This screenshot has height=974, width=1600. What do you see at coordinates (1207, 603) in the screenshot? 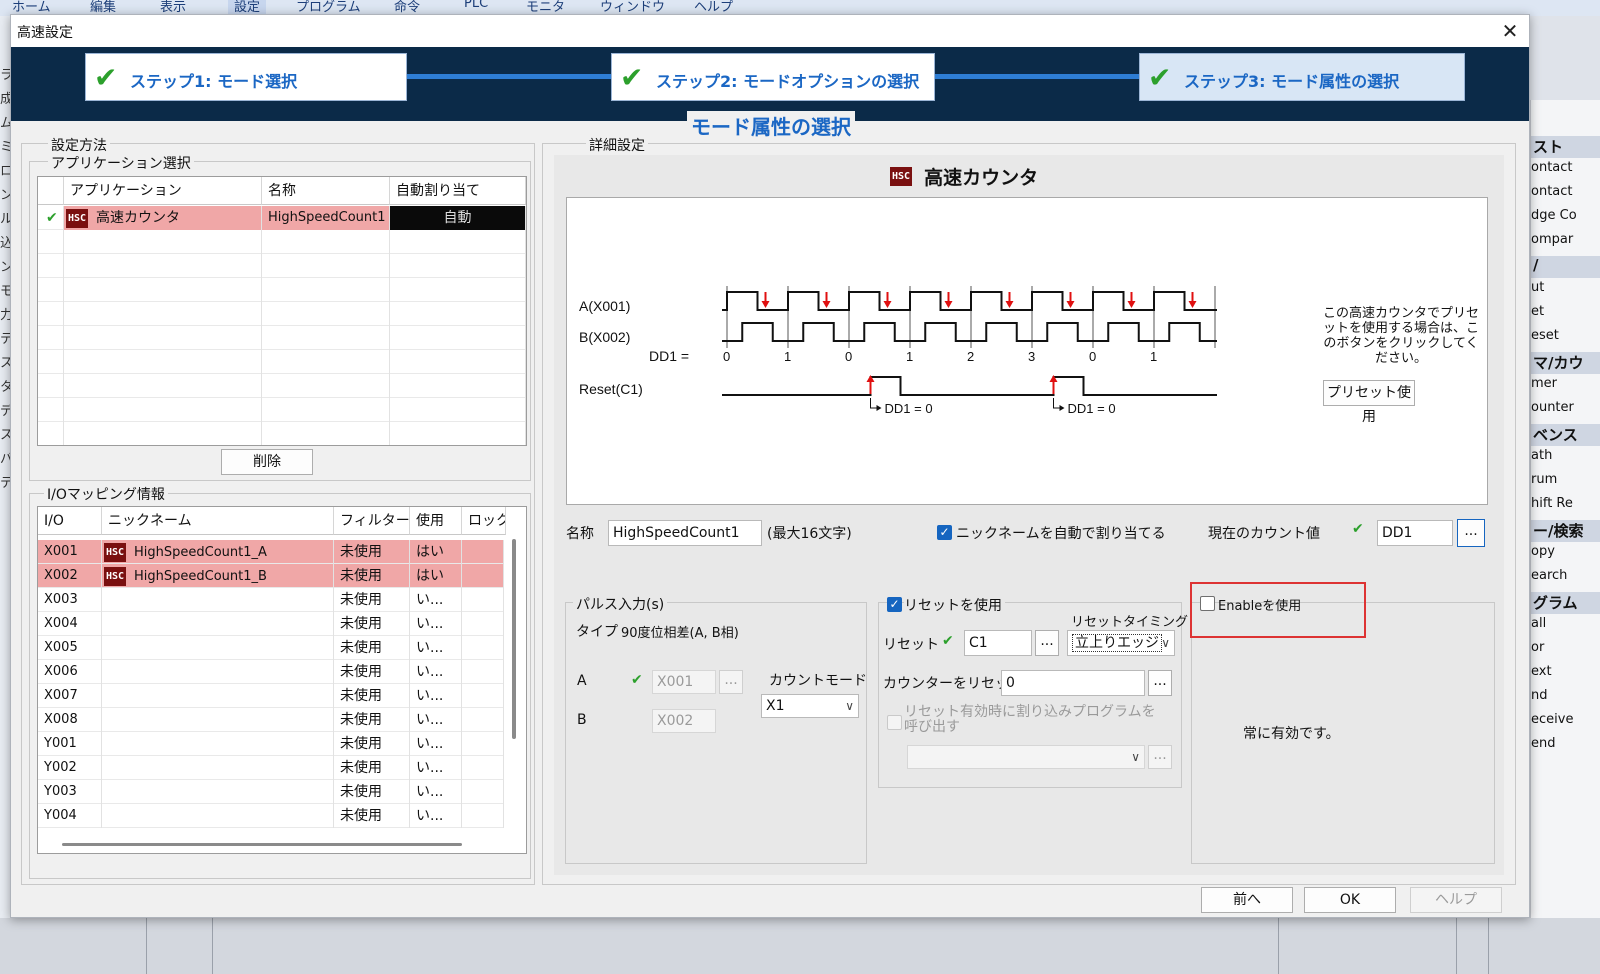
I see `use-enable-checkbox` at bounding box center [1207, 603].